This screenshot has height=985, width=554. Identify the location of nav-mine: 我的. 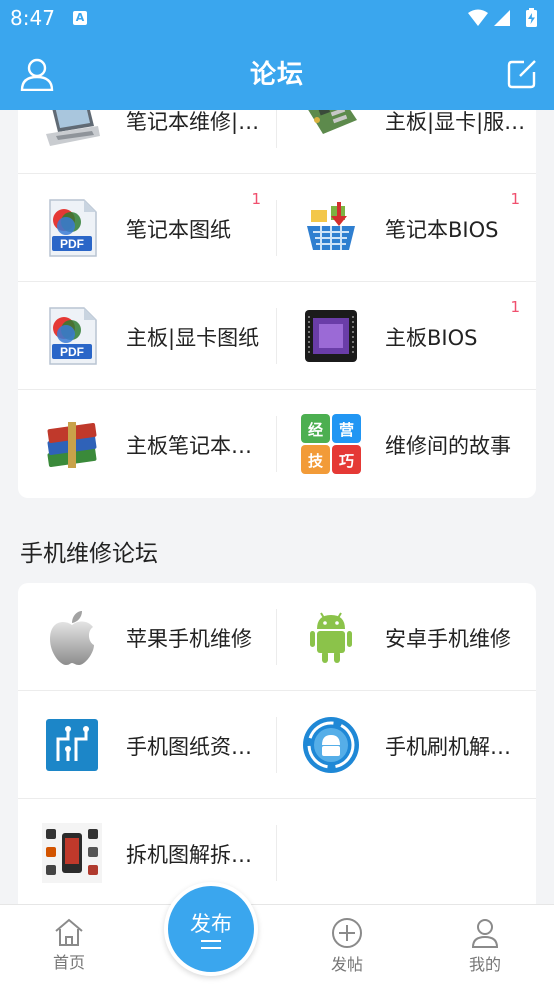
(485, 946).